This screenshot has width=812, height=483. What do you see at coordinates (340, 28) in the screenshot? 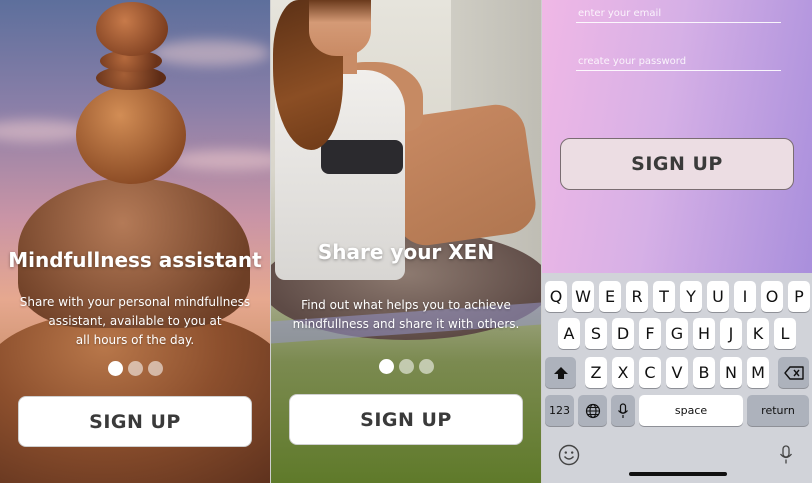
I see `head` at bounding box center [340, 28].